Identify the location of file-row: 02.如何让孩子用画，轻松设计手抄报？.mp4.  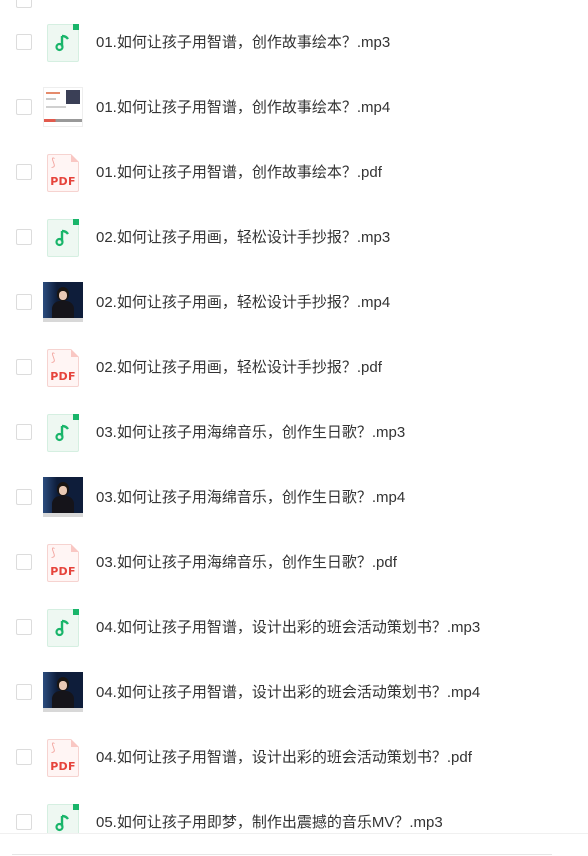
(294, 302).